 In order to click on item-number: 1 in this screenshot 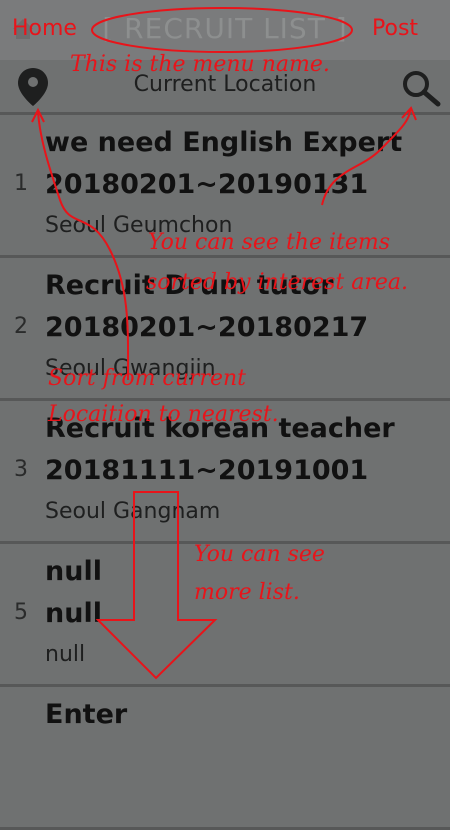, I will do `click(21, 183)`.